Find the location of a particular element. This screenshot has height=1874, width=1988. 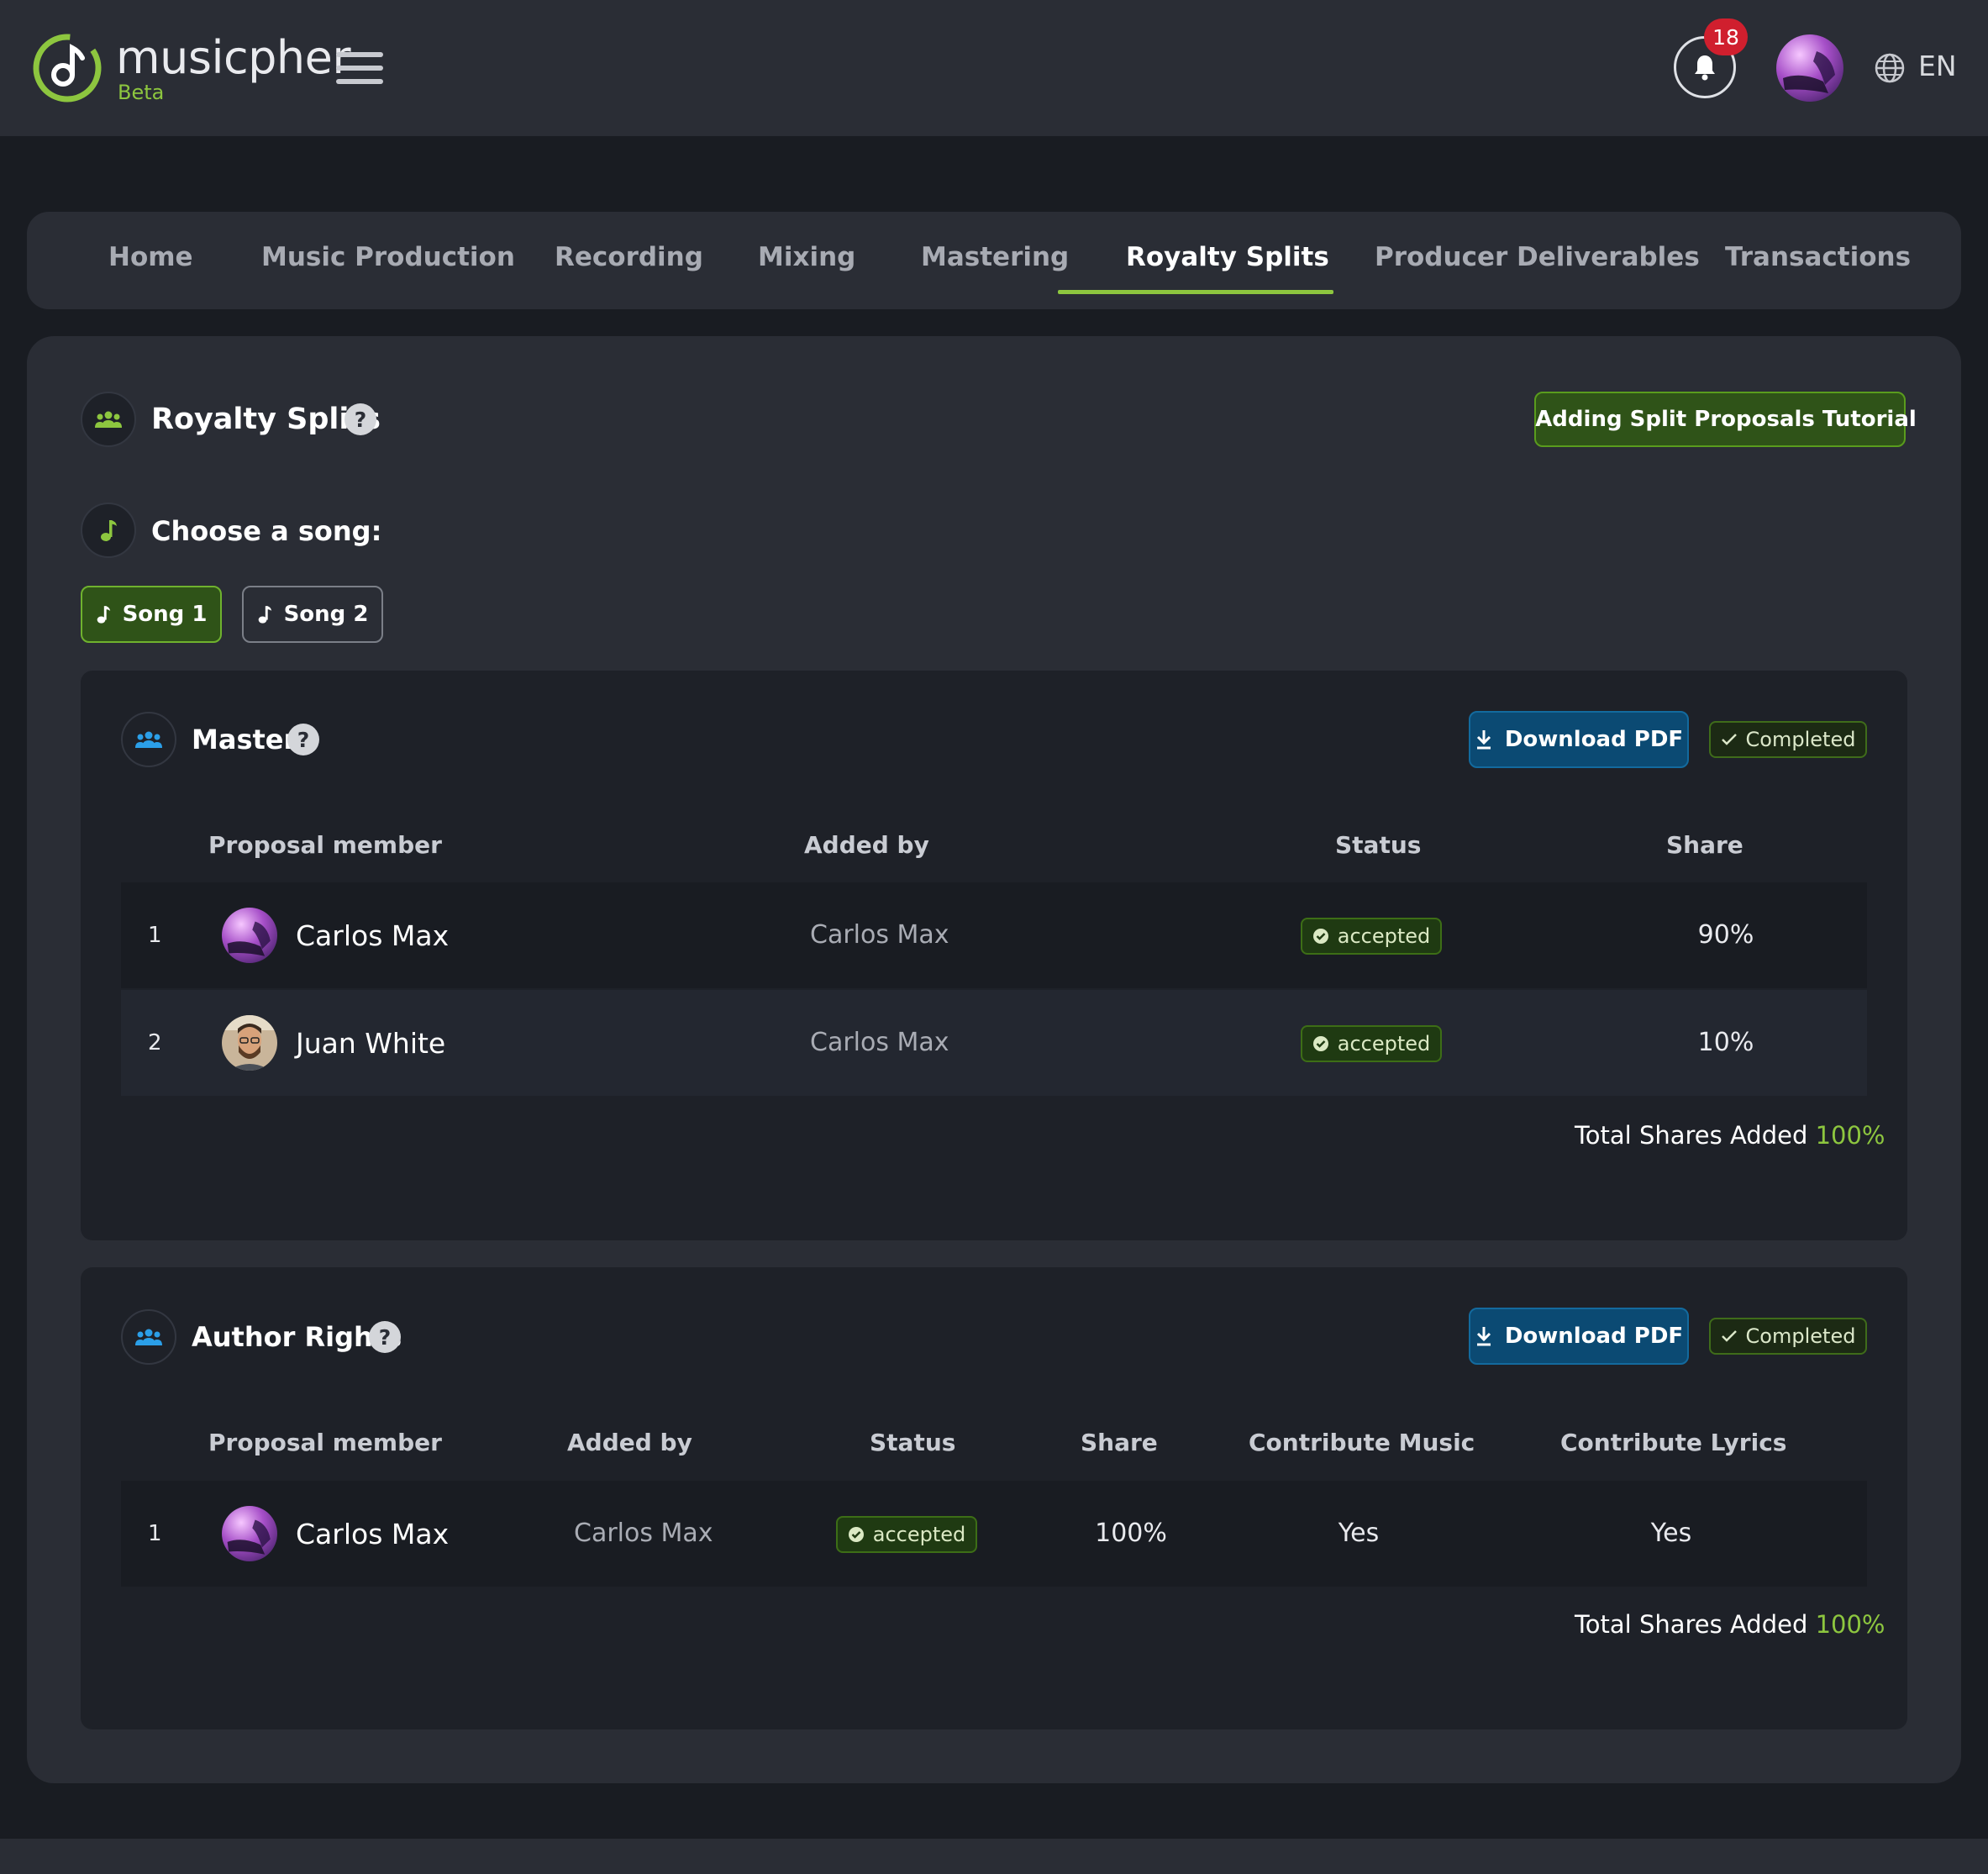

choose-song-icon-wrap is located at coordinates (108, 530).